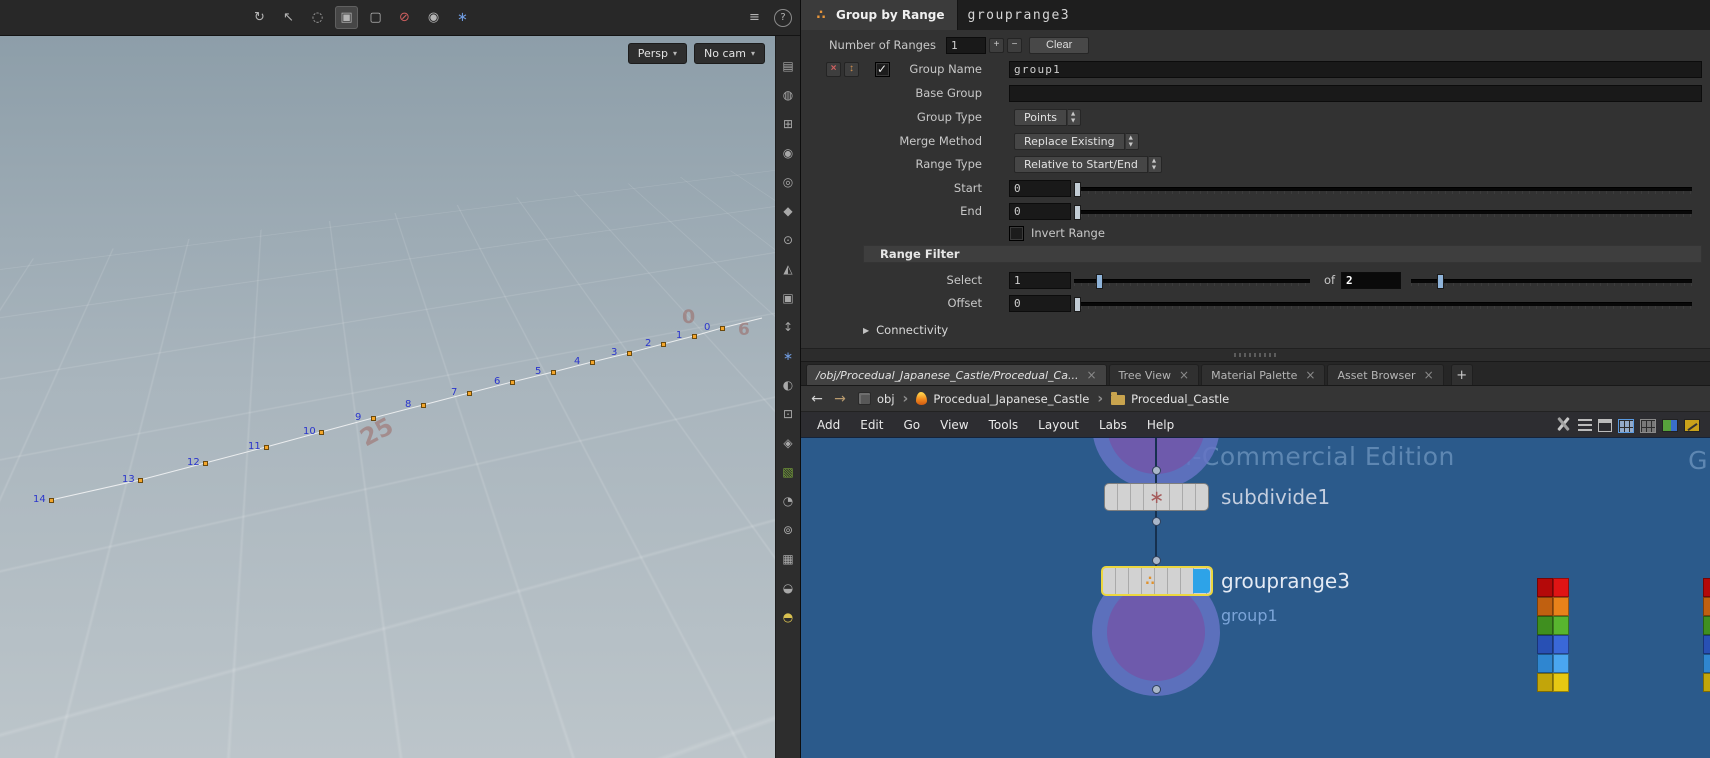 The width and height of the screenshot is (1710, 758). Describe the element at coordinates (375, 17) in the screenshot. I see `marquee-select-icon: ▢` at that location.